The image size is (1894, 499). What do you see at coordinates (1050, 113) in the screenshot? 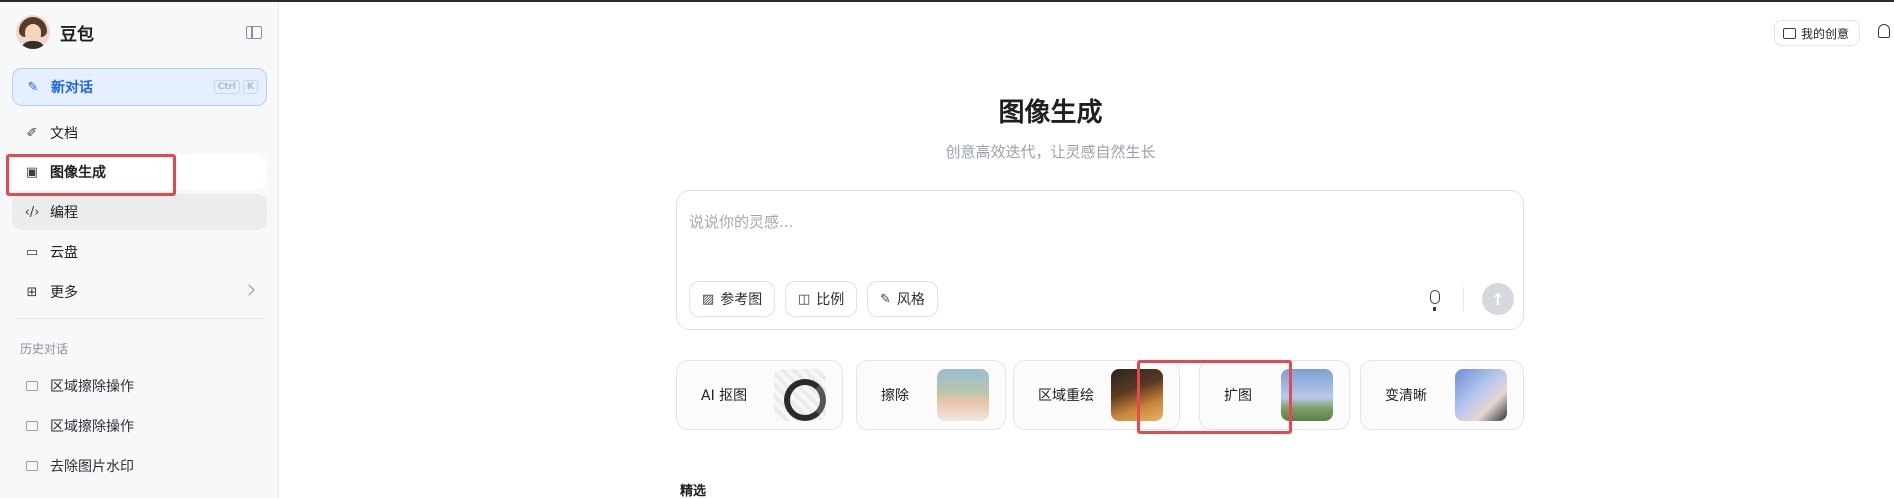
I see `page-title: 图像生成` at bounding box center [1050, 113].